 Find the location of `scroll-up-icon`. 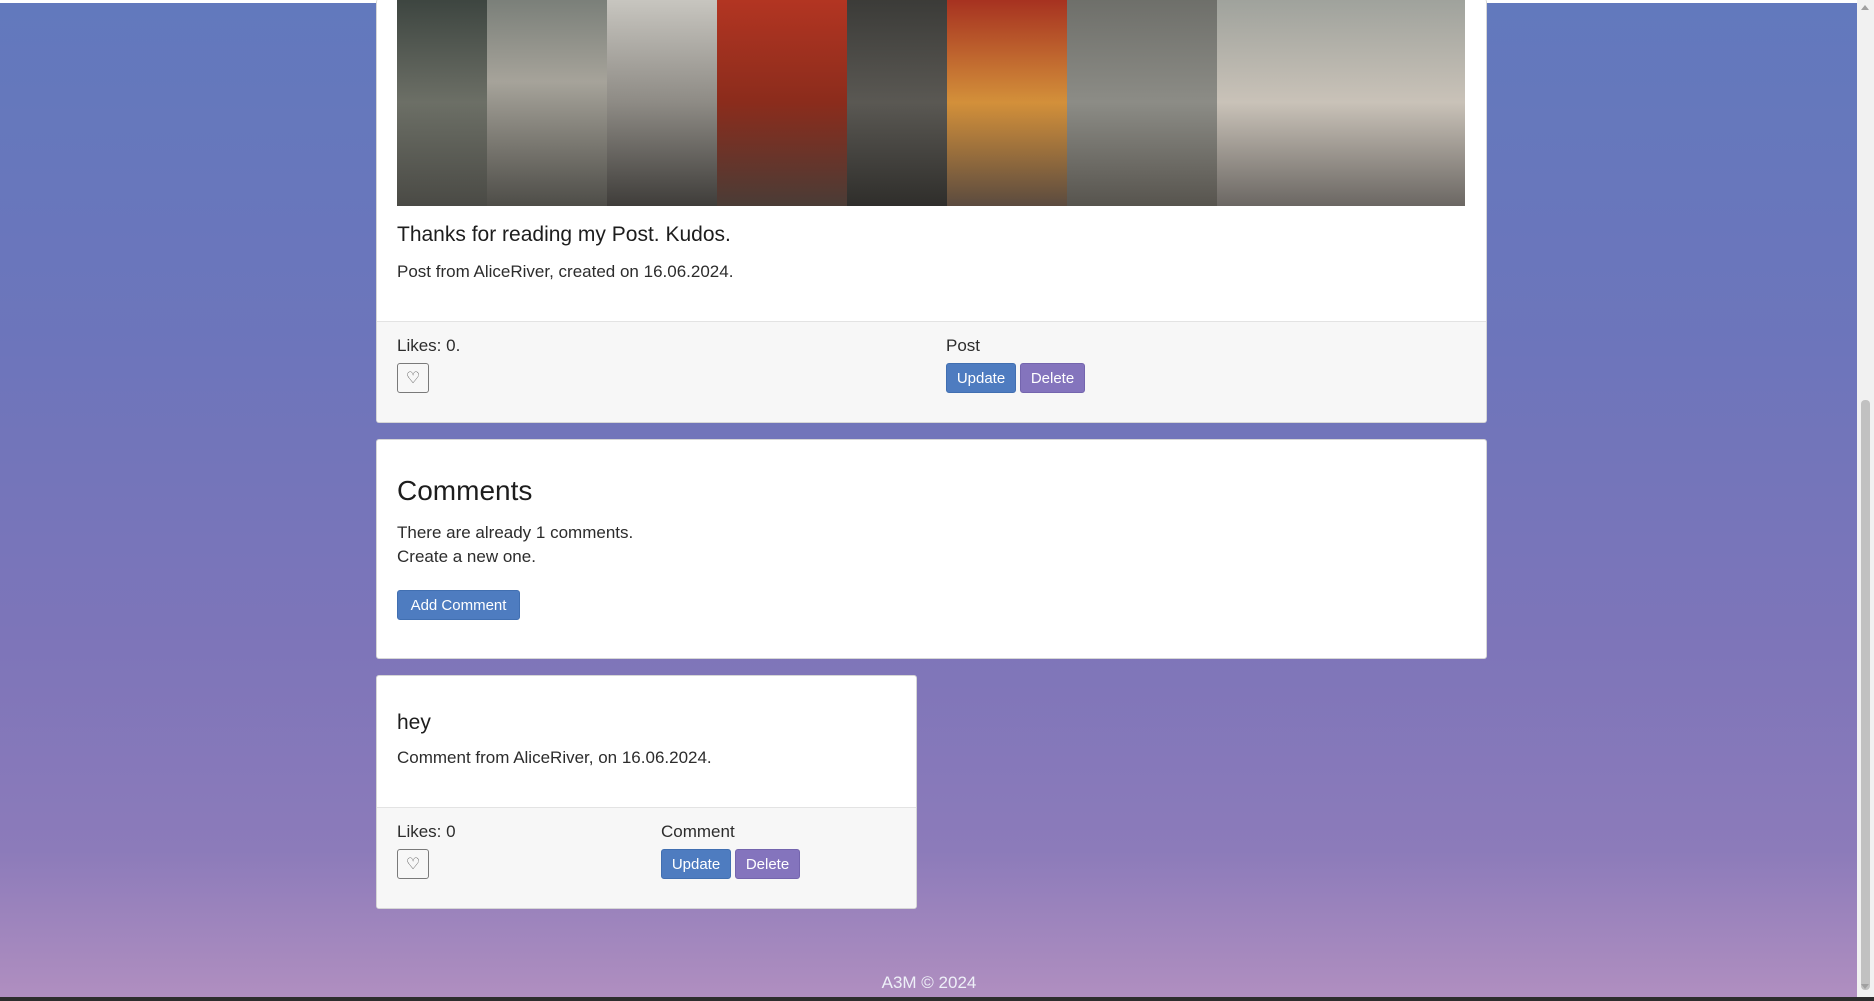

scroll-up-icon is located at coordinates (1865, 7).